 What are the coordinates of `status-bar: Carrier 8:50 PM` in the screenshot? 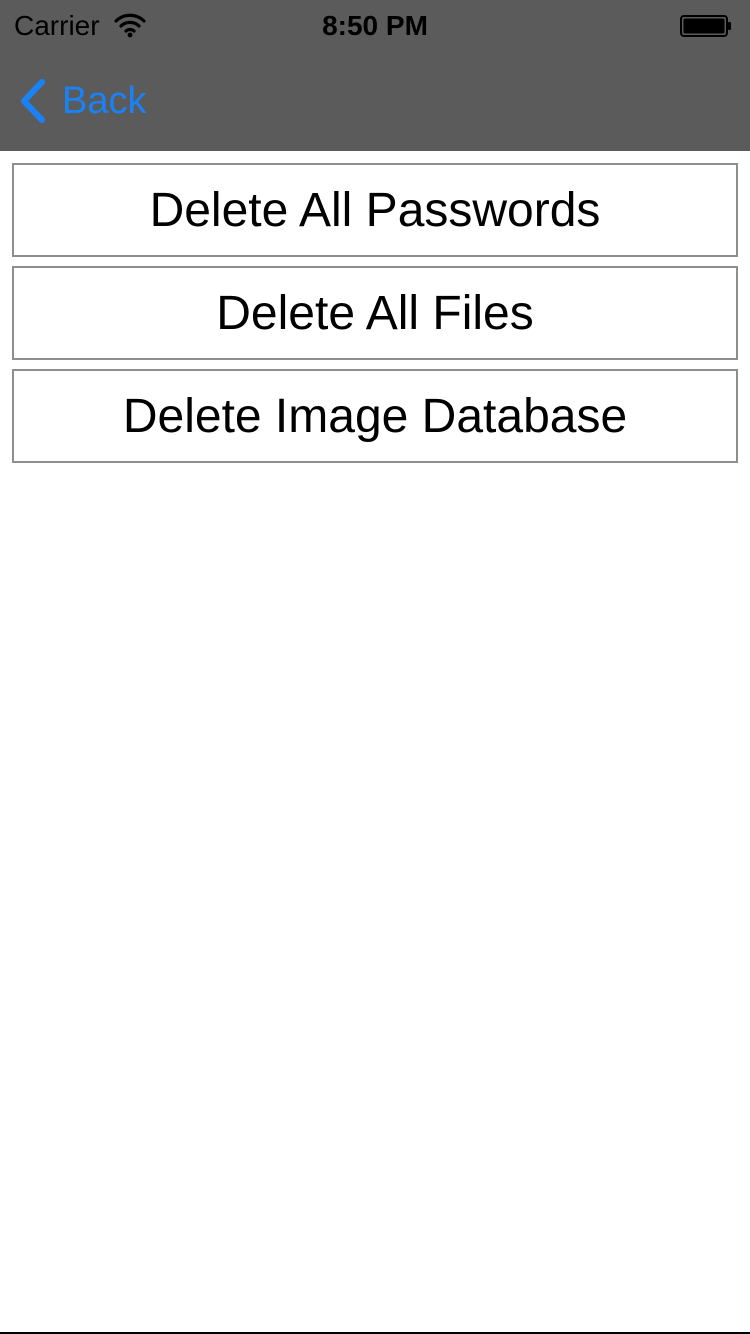 It's located at (375, 26).